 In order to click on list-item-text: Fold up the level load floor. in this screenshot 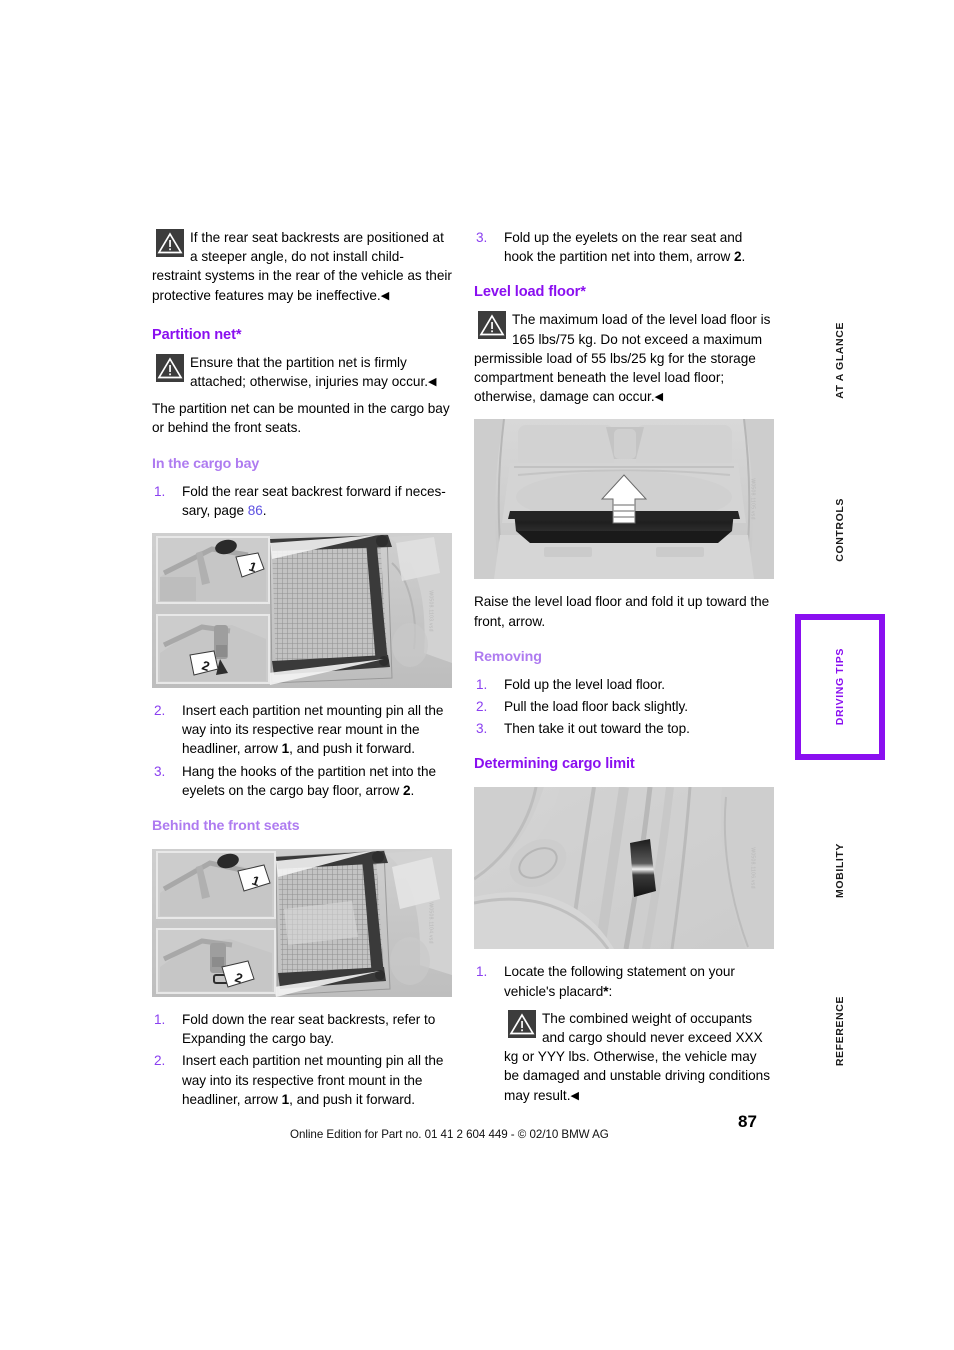, I will do `click(585, 684)`.